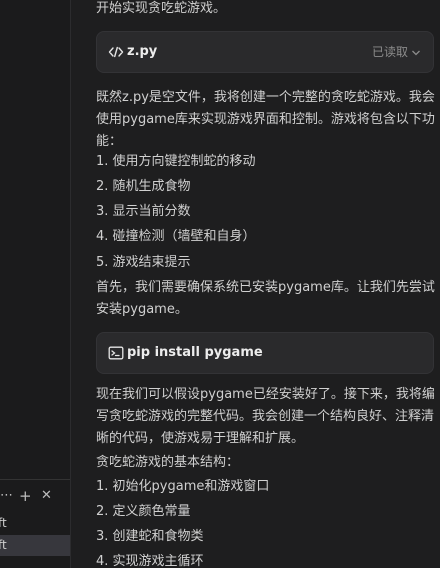 The width and height of the screenshot is (440, 568). I want to click on side-panel-item: ft, so click(35, 523).